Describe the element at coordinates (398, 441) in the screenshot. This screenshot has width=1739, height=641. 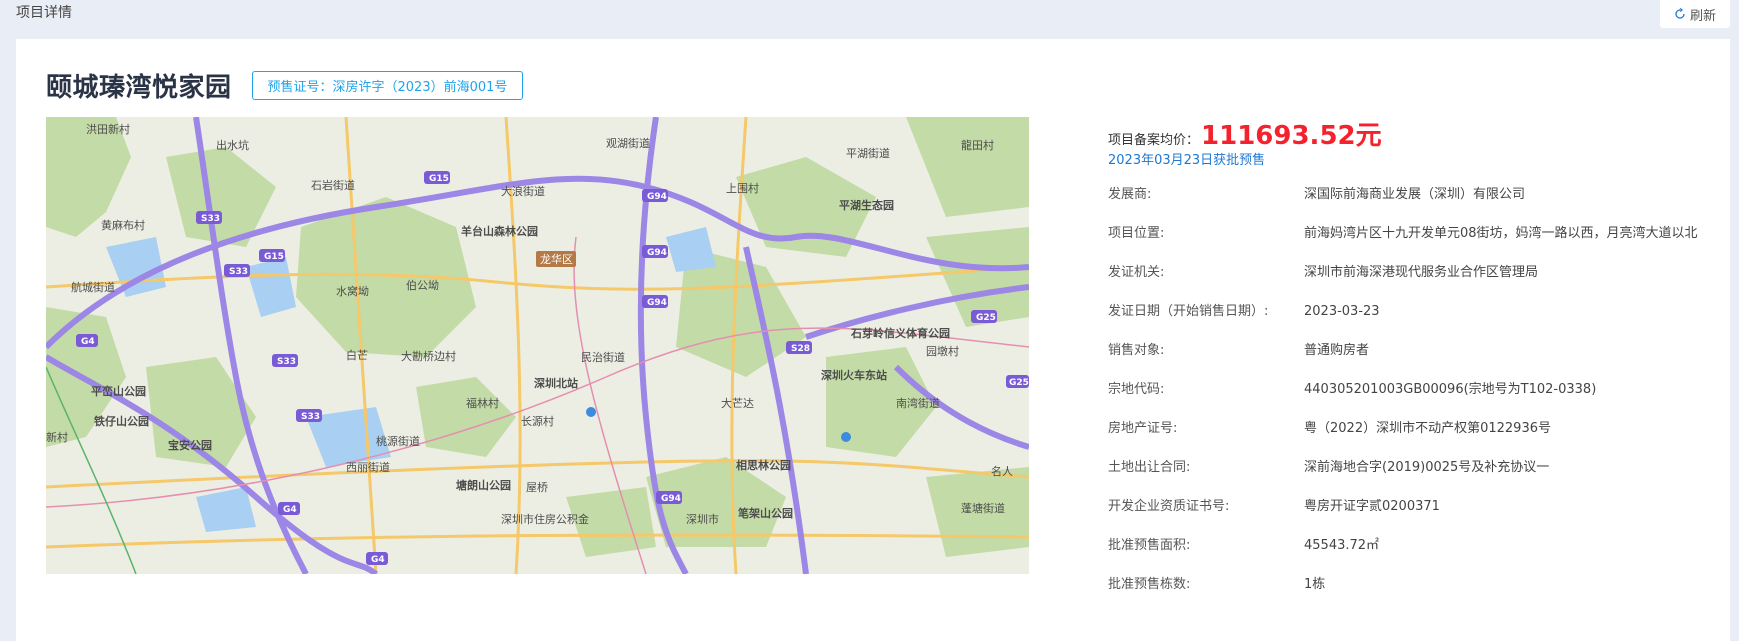
I see `map-label: 桃源街道` at that location.